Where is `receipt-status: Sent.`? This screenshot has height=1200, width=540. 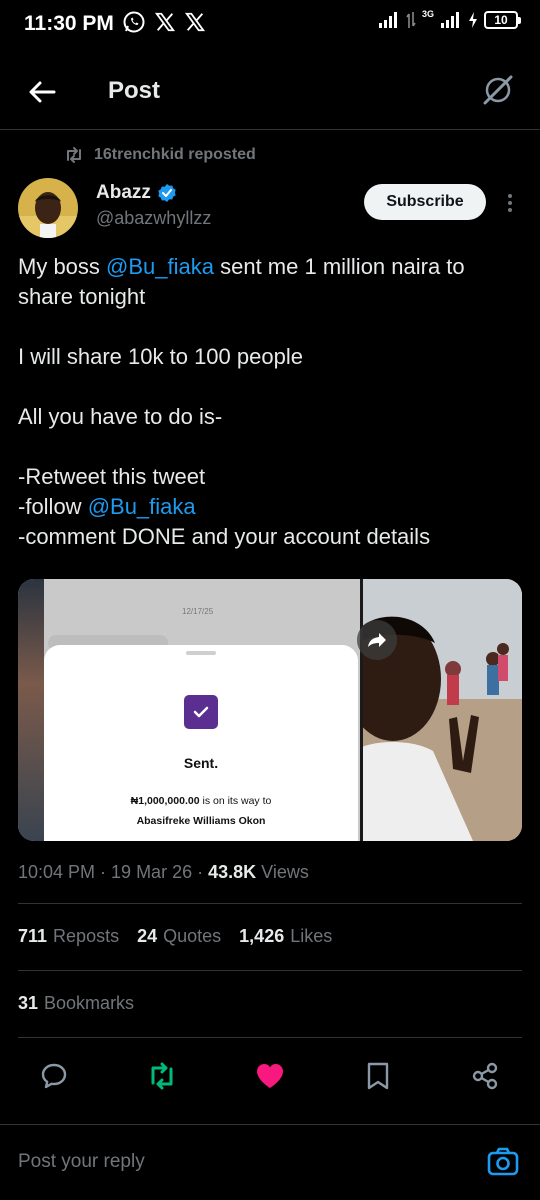
receipt-status: Sent. is located at coordinates (201, 763).